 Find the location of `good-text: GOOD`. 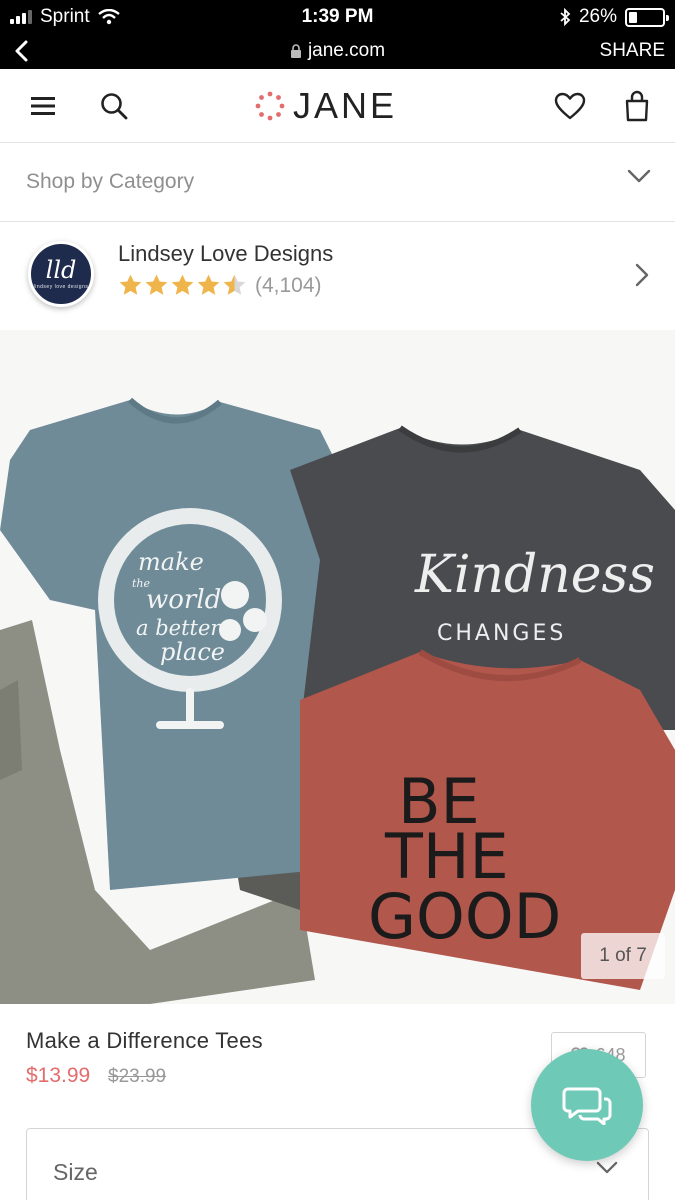

good-text: GOOD is located at coordinates (464, 916).